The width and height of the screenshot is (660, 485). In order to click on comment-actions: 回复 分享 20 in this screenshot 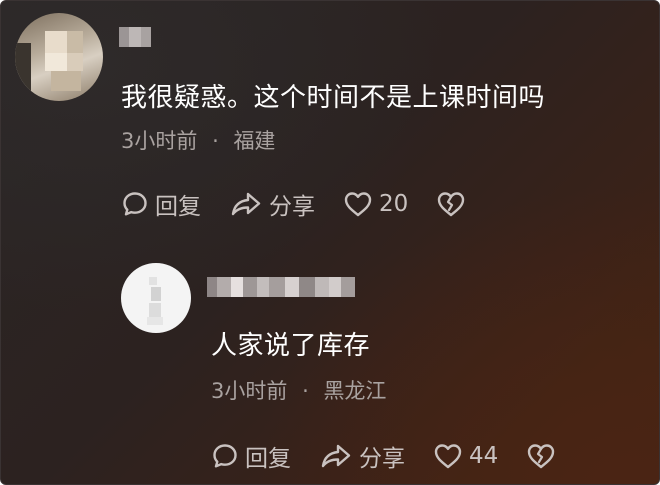, I will do `click(307, 204)`.